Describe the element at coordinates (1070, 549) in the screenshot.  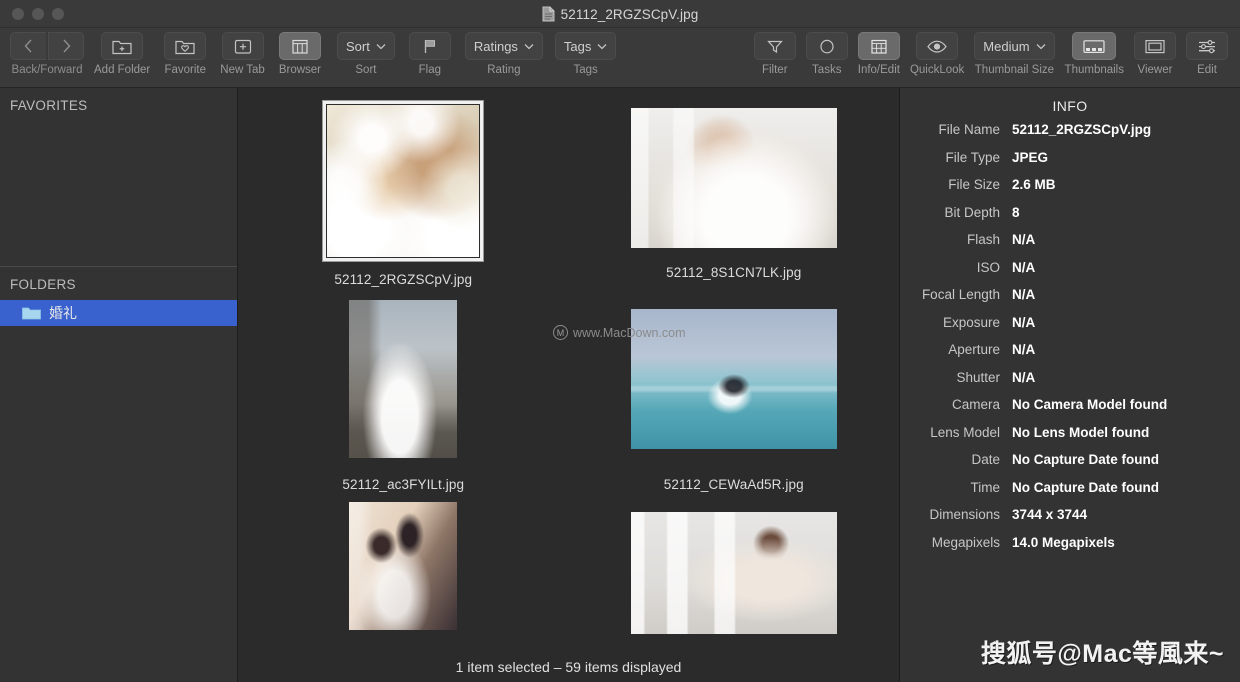
I see `info-row: Megapixels 14.0 Megapixels` at that location.